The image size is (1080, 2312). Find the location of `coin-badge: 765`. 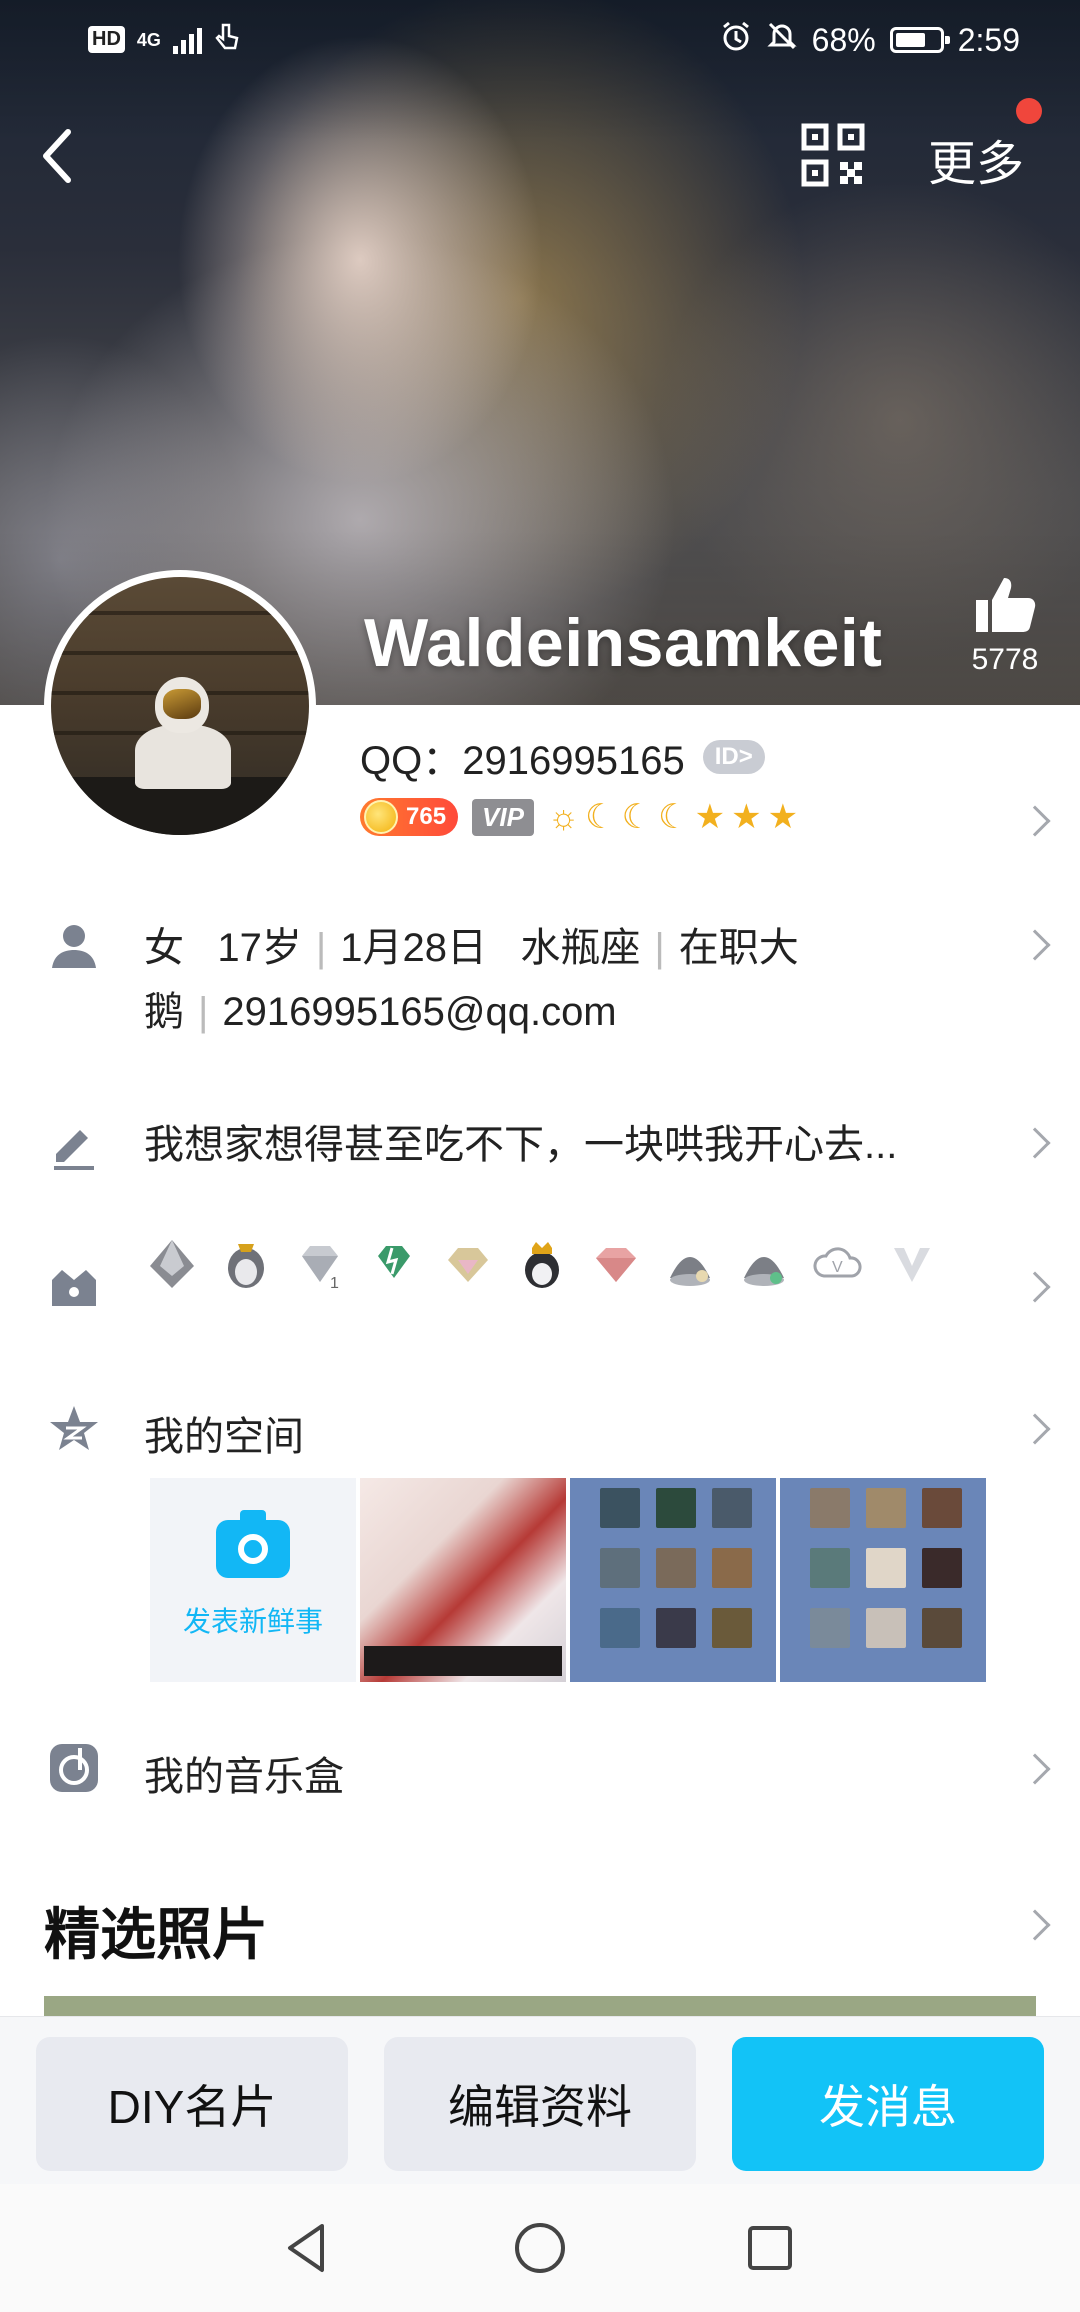

coin-badge: 765 is located at coordinates (409, 817).